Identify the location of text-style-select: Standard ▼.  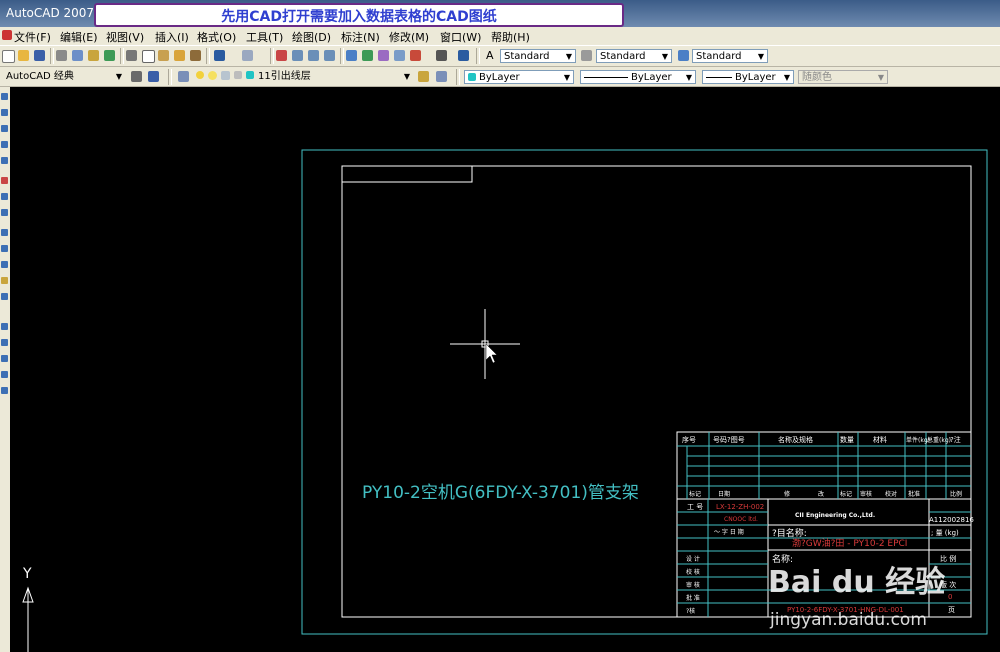
(538, 56).